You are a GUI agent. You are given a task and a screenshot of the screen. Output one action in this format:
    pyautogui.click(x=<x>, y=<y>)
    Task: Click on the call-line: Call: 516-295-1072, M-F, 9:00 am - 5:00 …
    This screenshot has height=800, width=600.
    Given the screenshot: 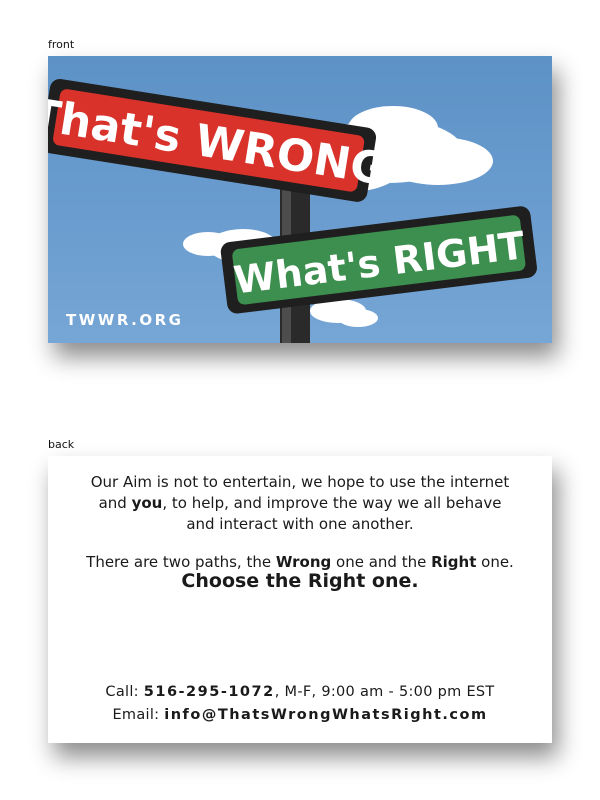 What is the action you would take?
    pyautogui.click(x=300, y=692)
    